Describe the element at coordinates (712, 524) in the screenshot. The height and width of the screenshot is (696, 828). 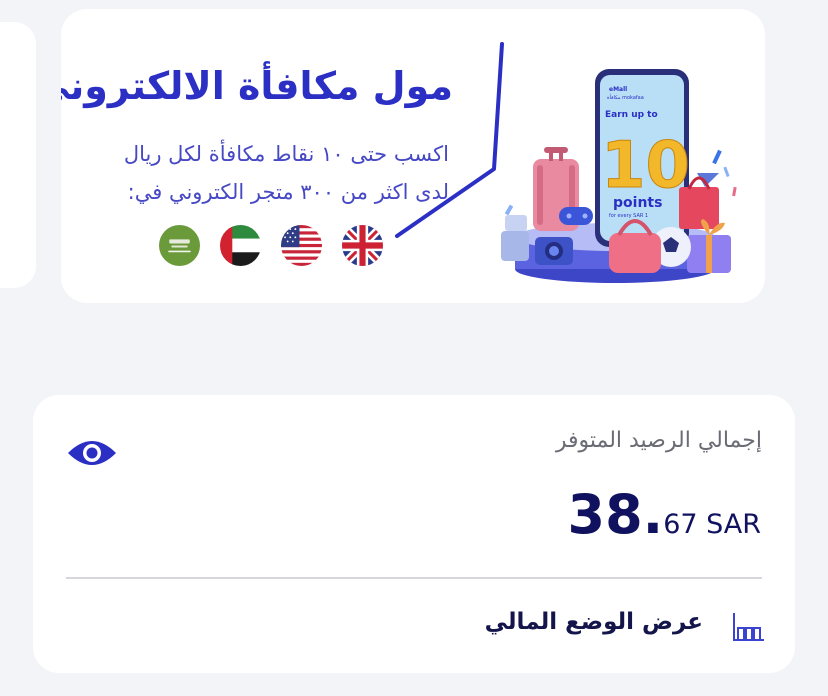
I see `balance-amount-decimals: 67 SAR` at that location.